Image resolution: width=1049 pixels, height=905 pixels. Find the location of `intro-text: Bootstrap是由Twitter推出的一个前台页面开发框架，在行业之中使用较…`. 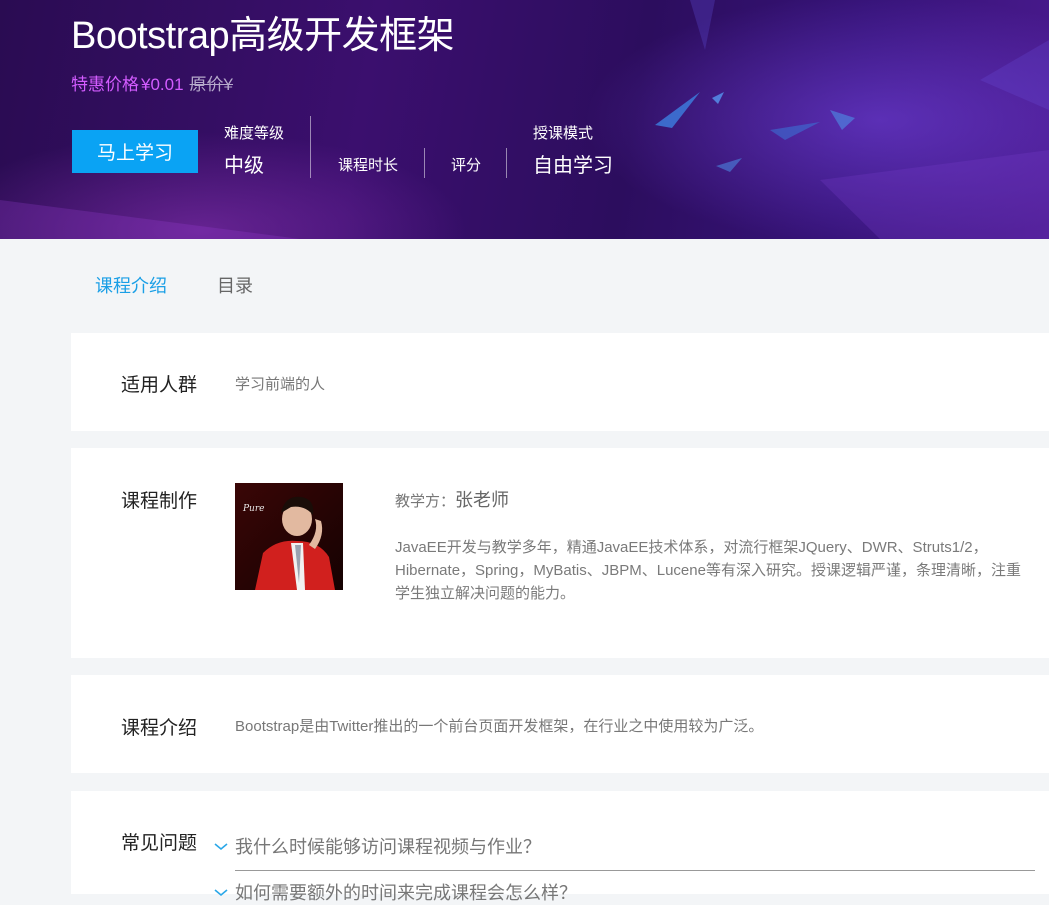

intro-text: Bootstrap是由Twitter推出的一个前台页面开发框架，在行业之中使用较… is located at coordinates (499, 726).